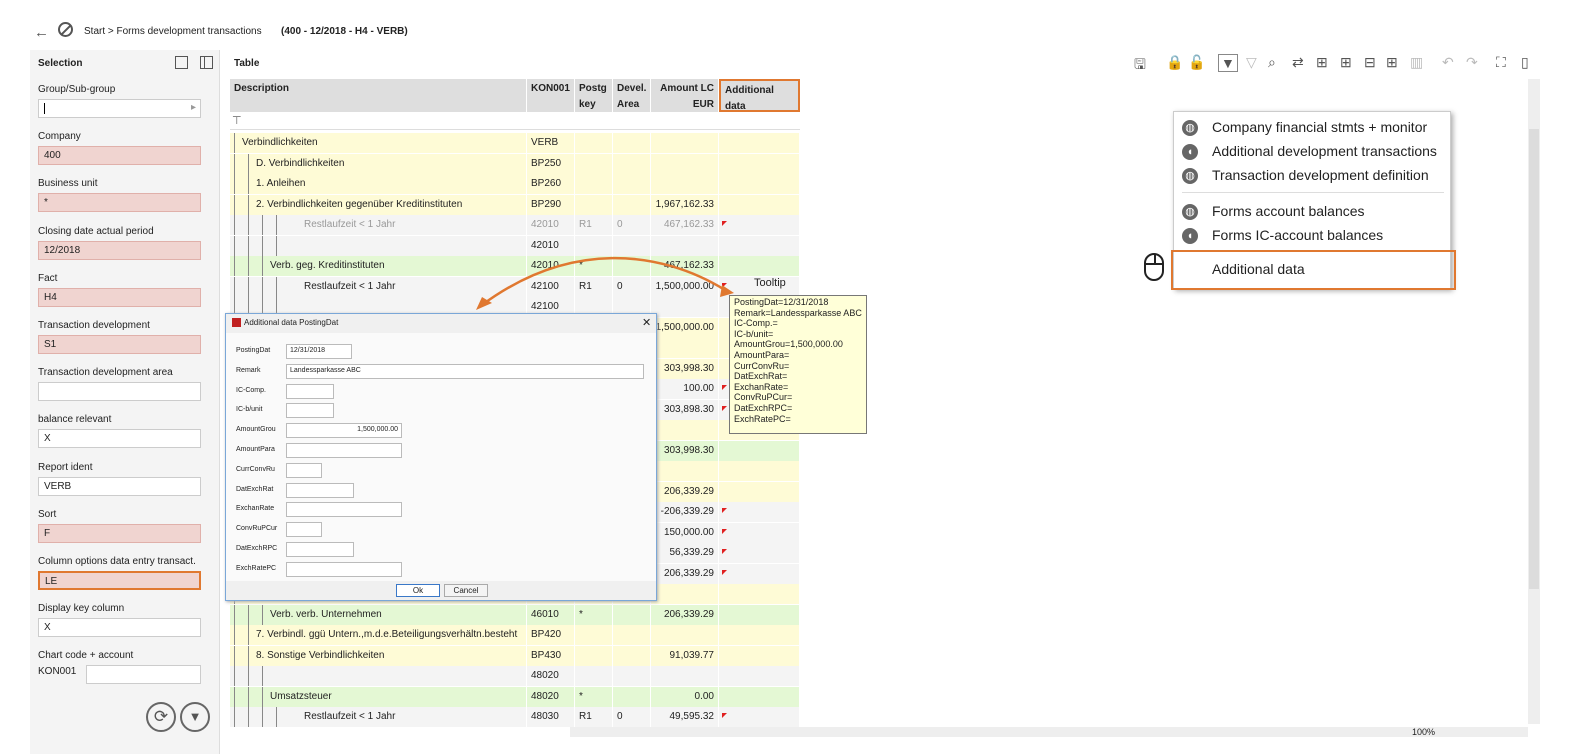 Image resolution: width=1584 pixels, height=754 pixels. I want to click on cell-text: Restlaufzeit < 1 Jahr, so click(350, 286).